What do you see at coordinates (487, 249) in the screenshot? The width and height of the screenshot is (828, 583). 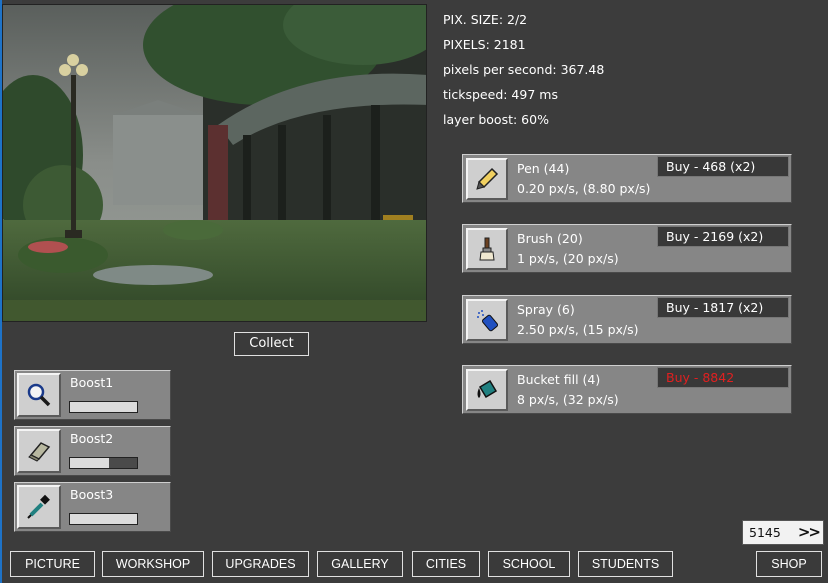 I see `brush-icon` at bounding box center [487, 249].